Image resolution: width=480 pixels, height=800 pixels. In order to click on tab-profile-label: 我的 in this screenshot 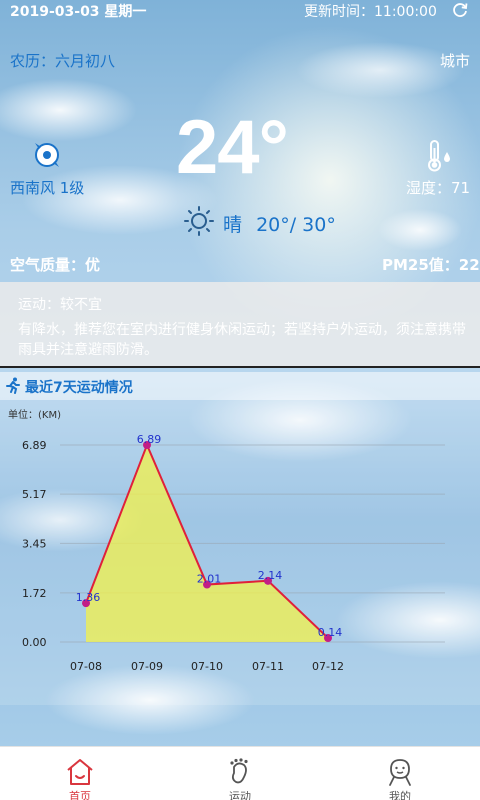, I will do `click(400, 795)`.